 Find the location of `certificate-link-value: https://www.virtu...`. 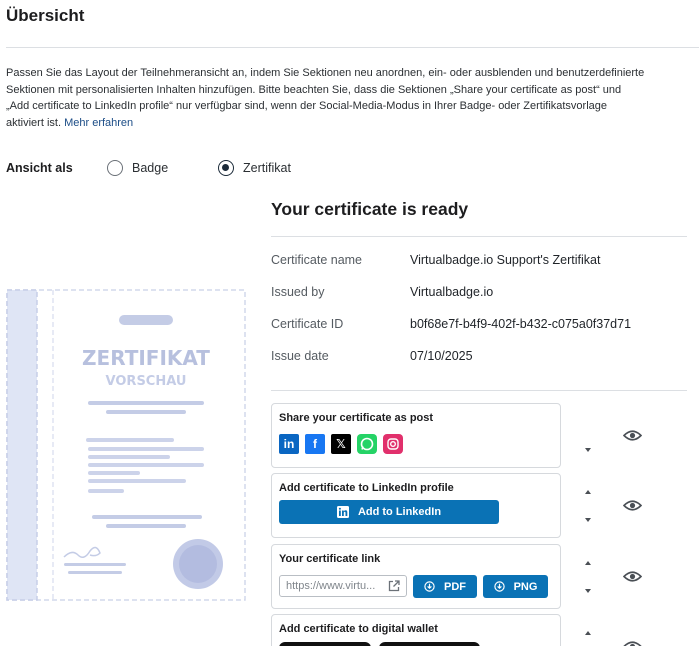

certificate-link-value: https://www.virtu... is located at coordinates (331, 586).